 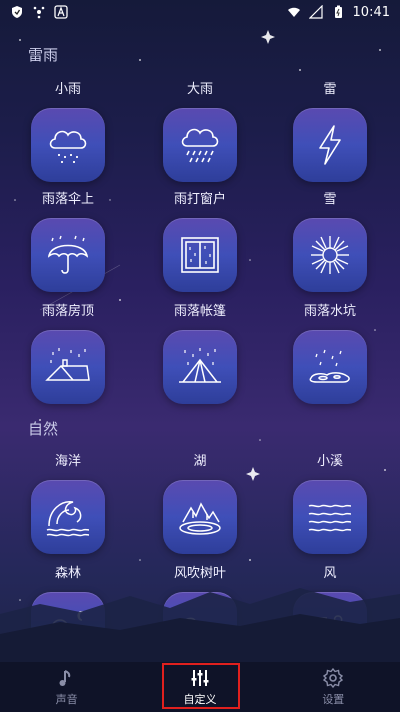 I want to click on battery-icon, so click(x=338, y=11).